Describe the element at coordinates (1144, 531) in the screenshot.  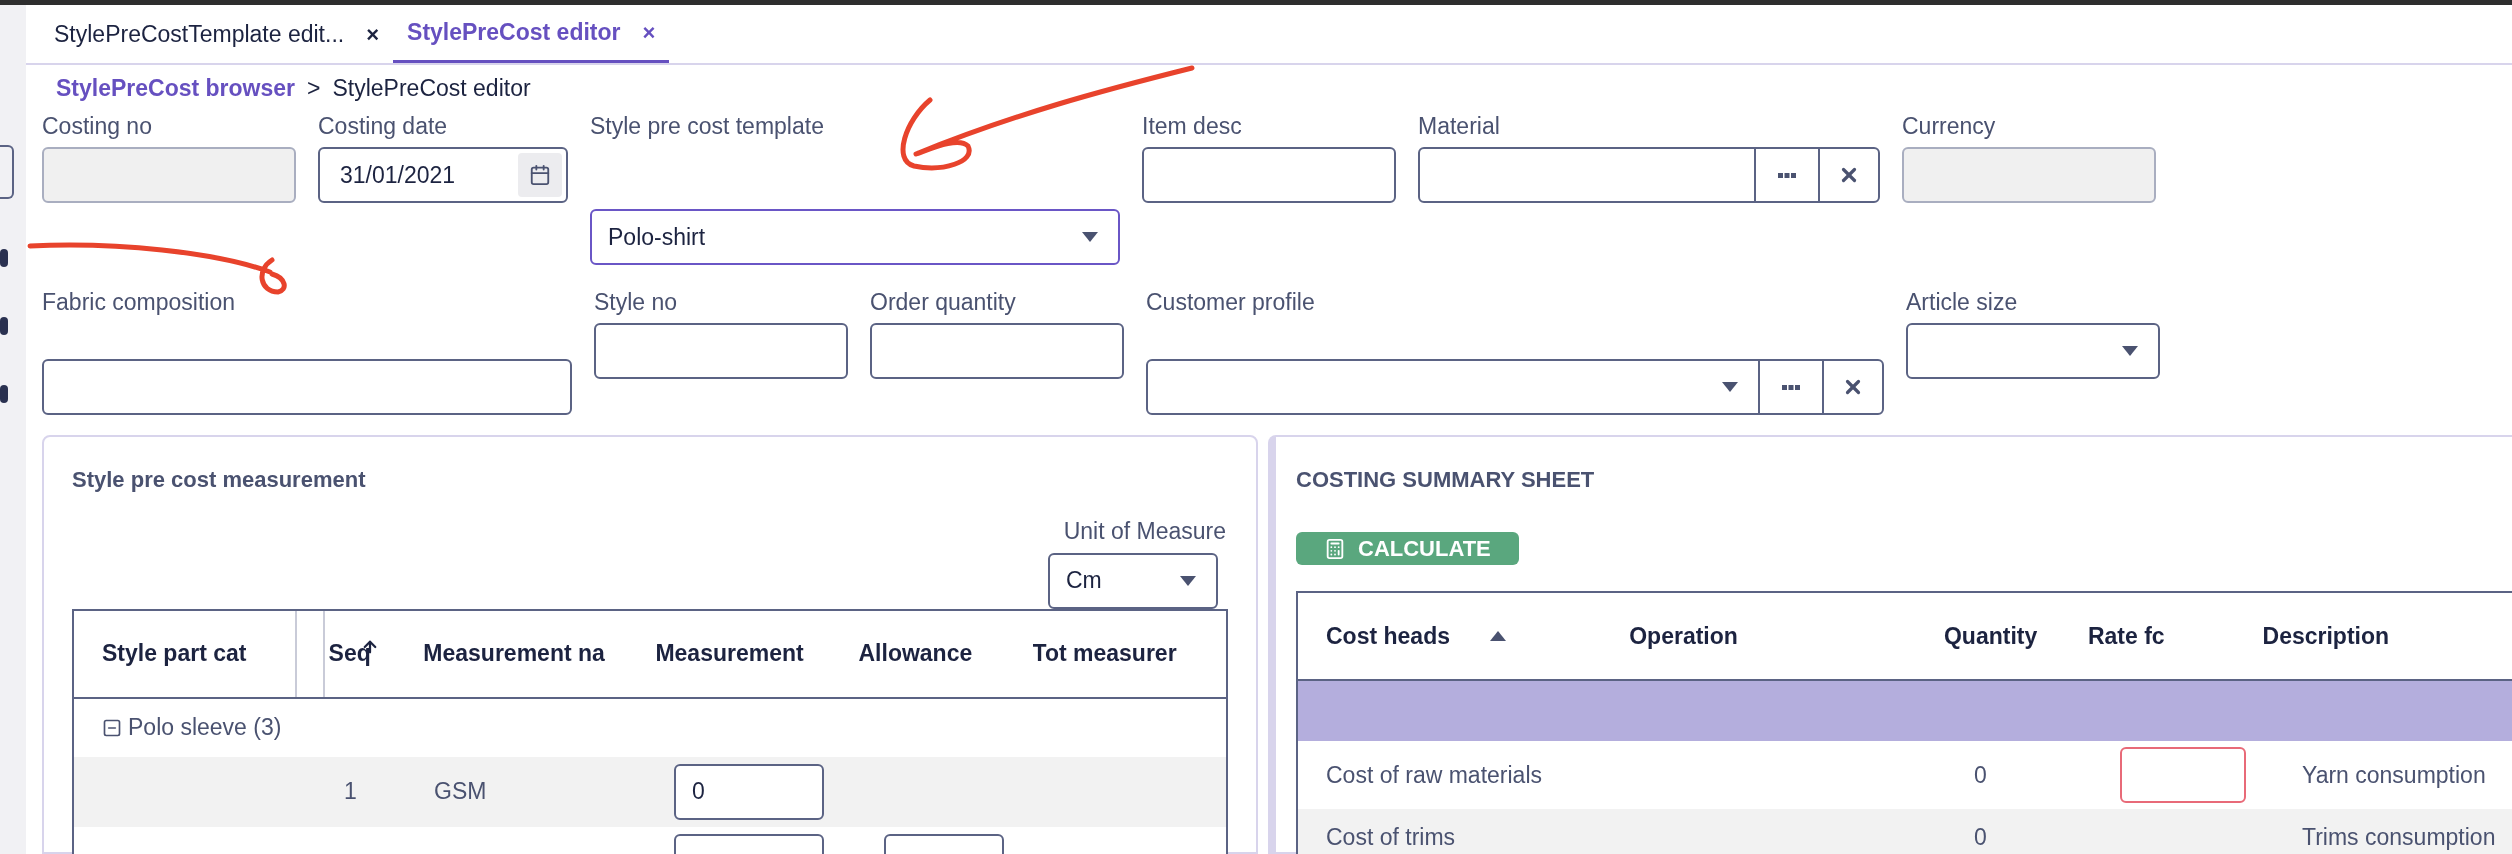
I see `field-label: Unit of Measure` at that location.